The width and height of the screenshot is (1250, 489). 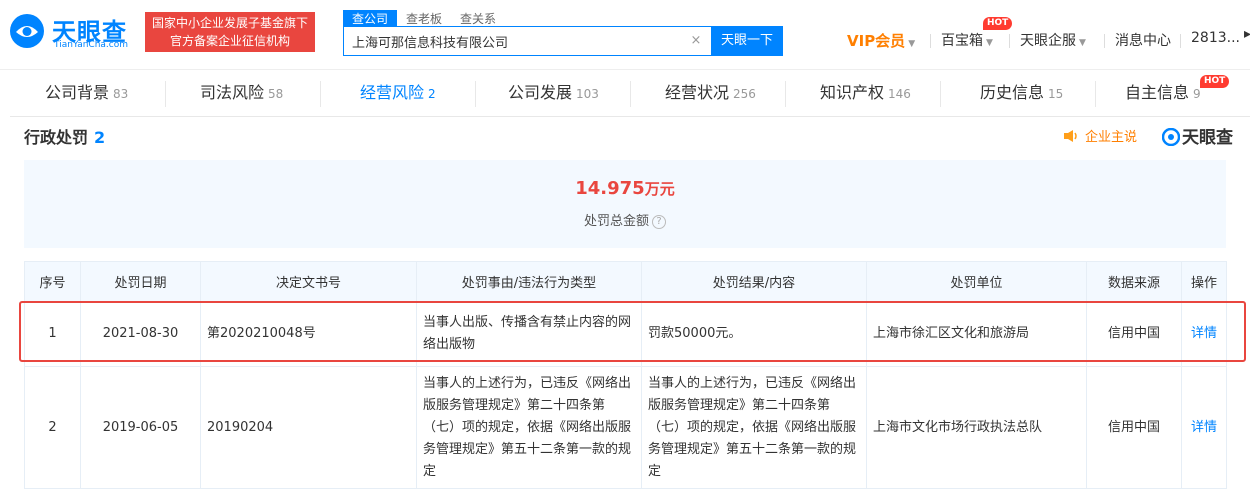 I want to click on toolbox-link: 百宝箱 ▼, so click(x=967, y=41).